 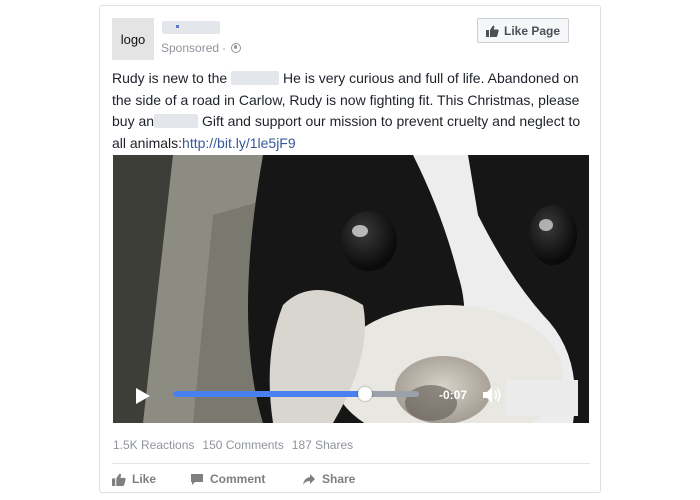 What do you see at coordinates (191, 27) in the screenshot?
I see `page-name-redacted` at bounding box center [191, 27].